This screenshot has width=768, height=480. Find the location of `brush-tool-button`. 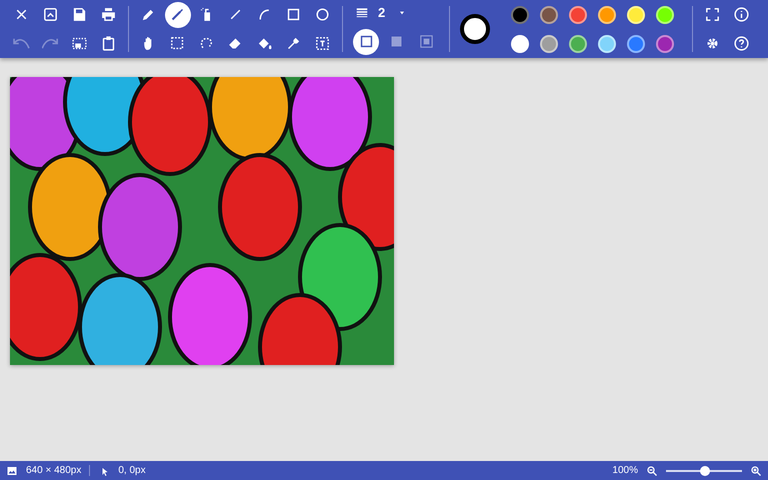

brush-tool-button is located at coordinates (177, 15).